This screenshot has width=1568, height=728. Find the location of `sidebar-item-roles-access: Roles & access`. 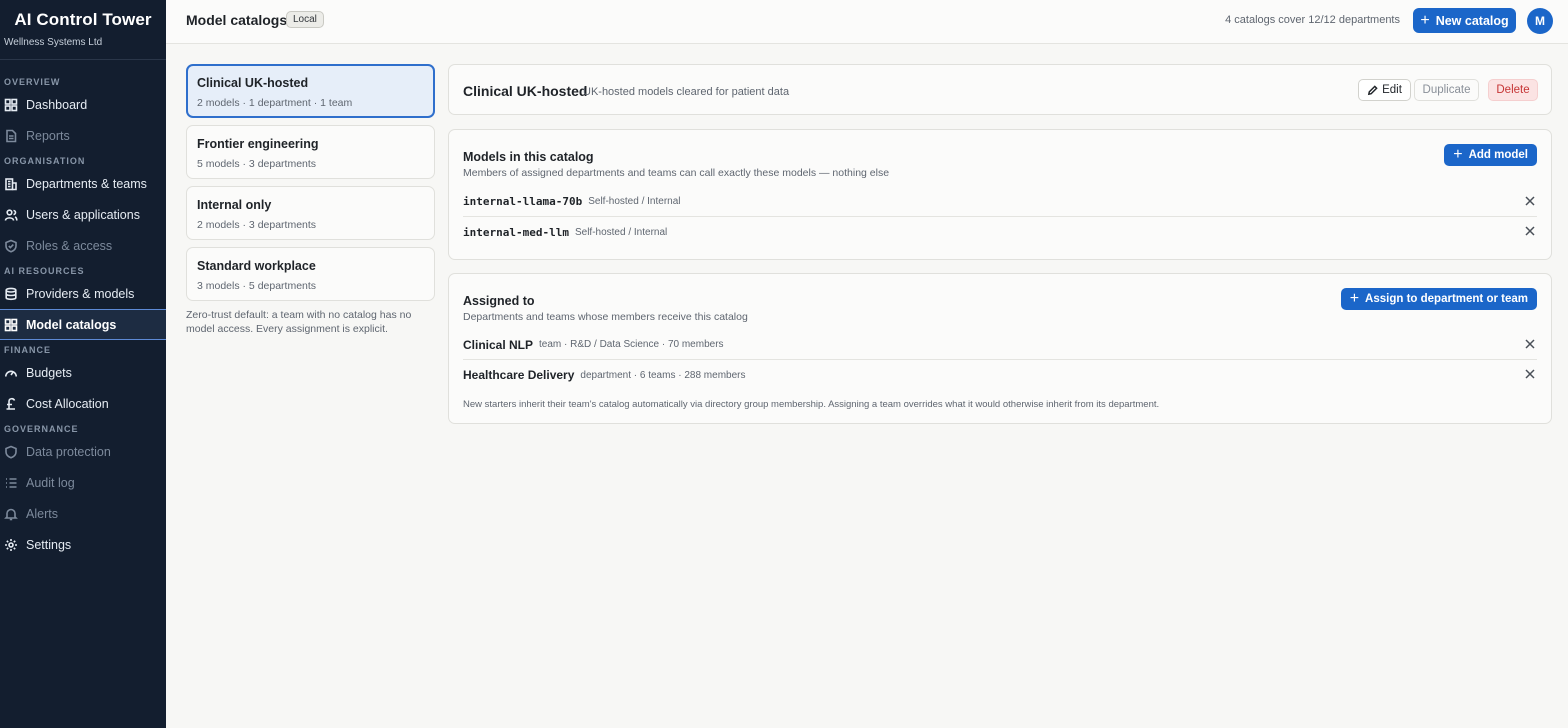

sidebar-item-roles-access: Roles & access is located at coordinates (83, 245).